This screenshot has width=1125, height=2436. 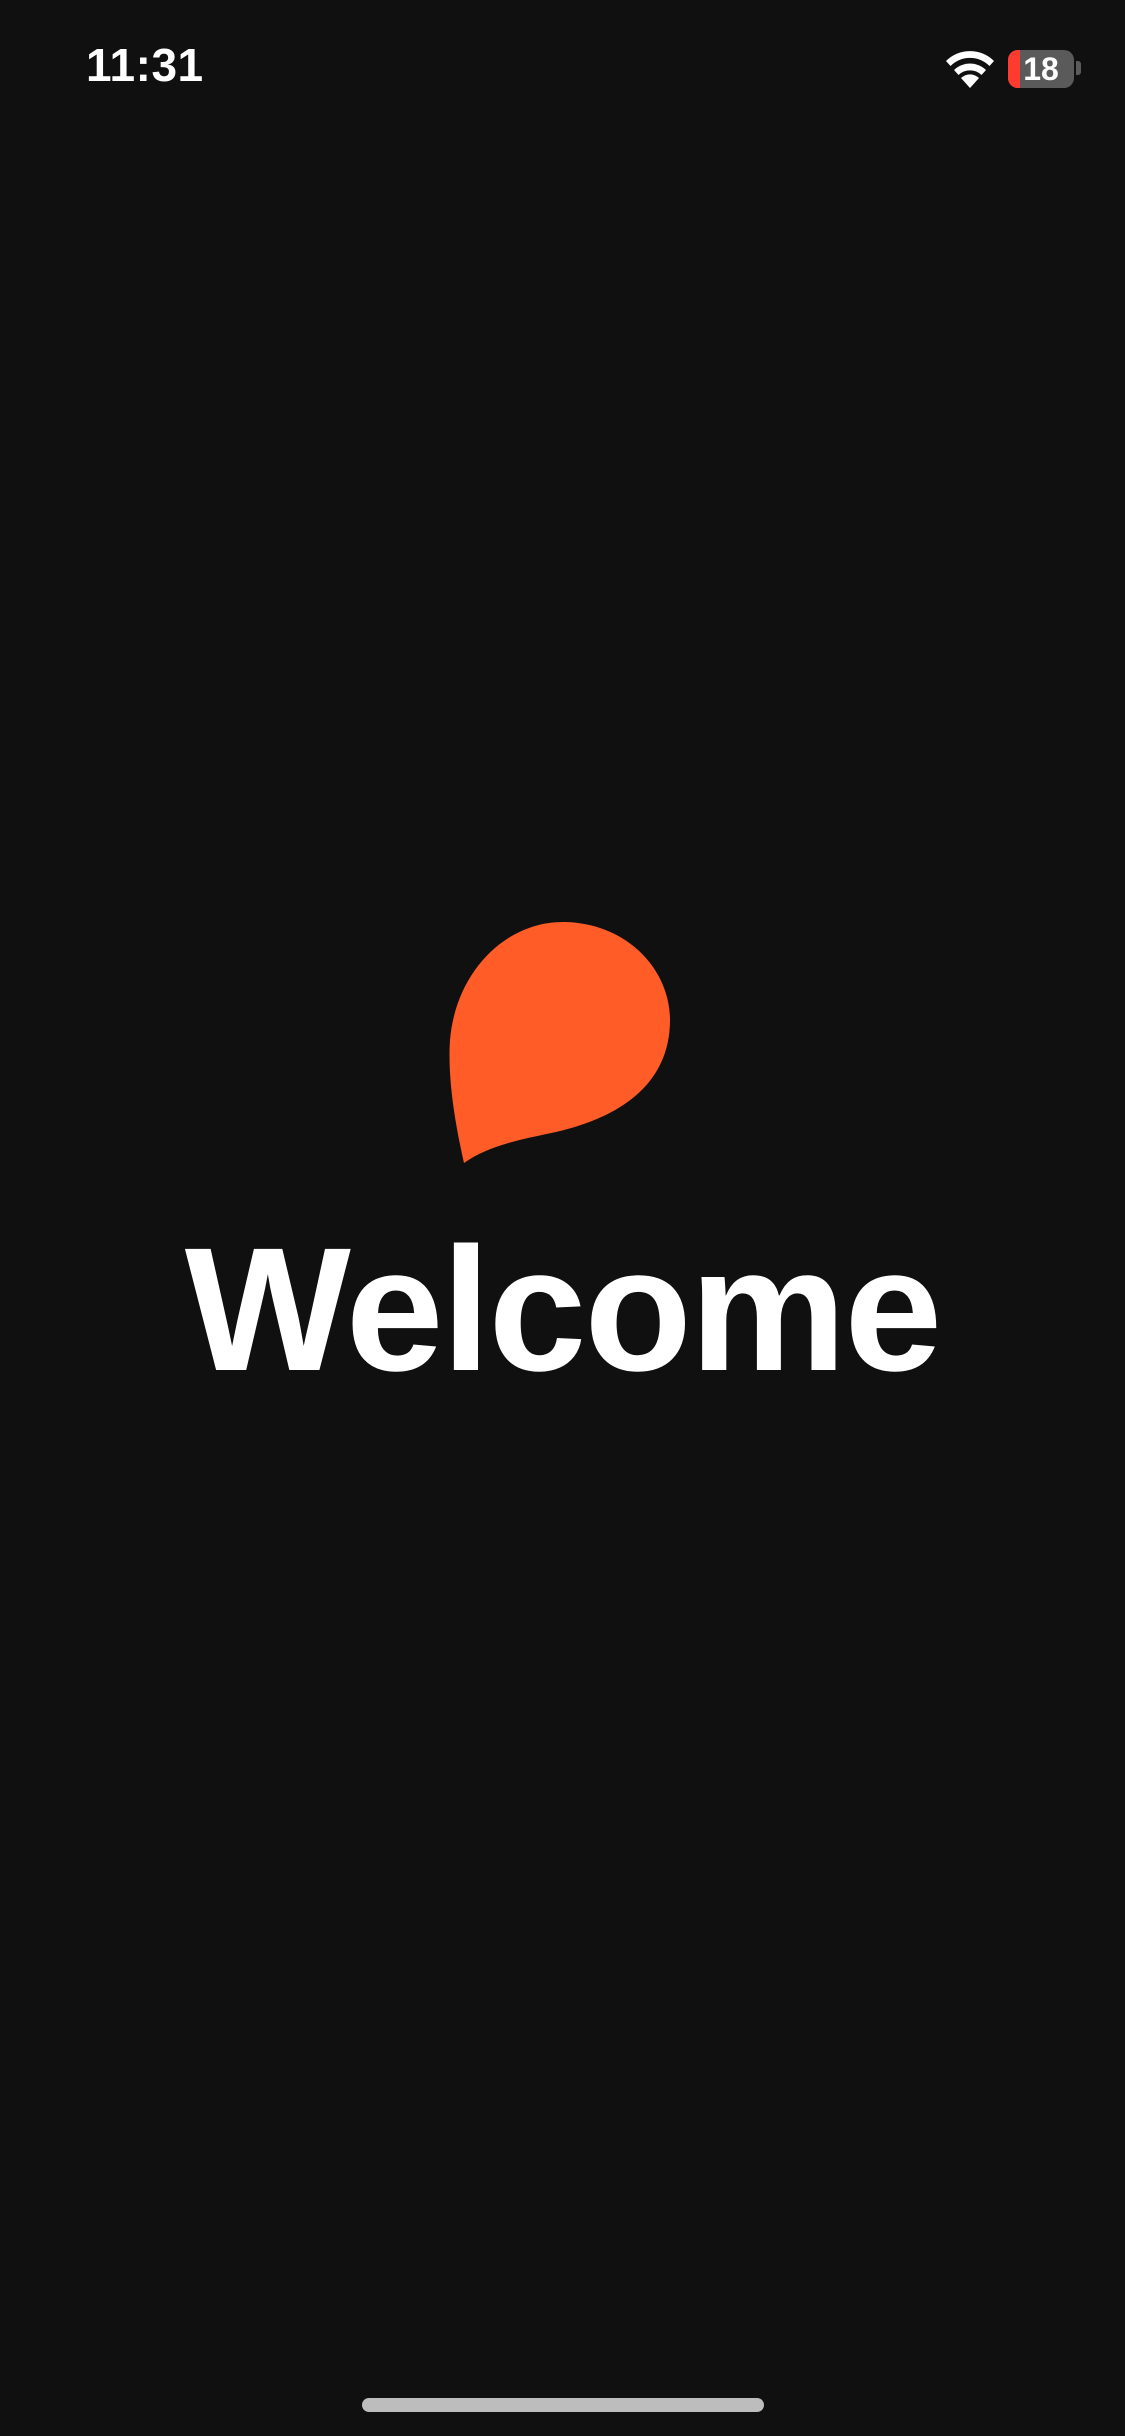 I want to click on battery-body: 18, so click(x=1041, y=69).